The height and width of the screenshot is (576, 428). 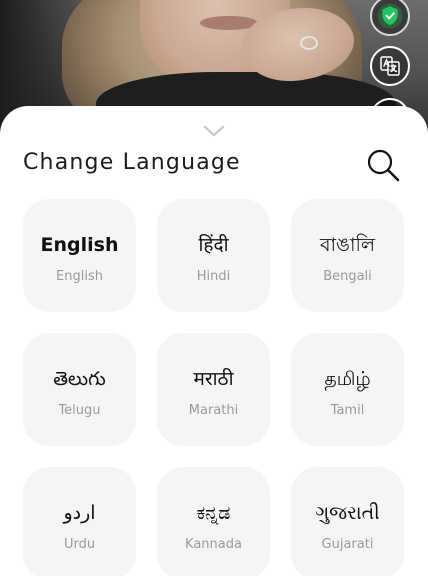 I want to click on language-english-name: Urdu, so click(x=79, y=544).